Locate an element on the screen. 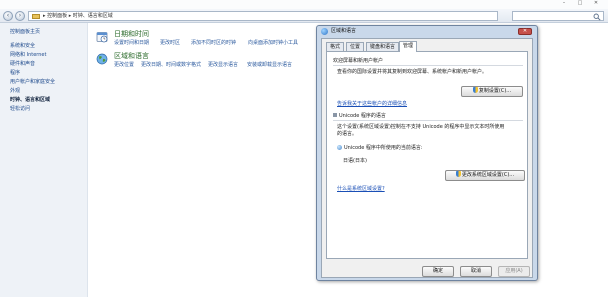 This screenshot has width=608, height=297. tab-administrative: 管理 is located at coordinates (408, 46).